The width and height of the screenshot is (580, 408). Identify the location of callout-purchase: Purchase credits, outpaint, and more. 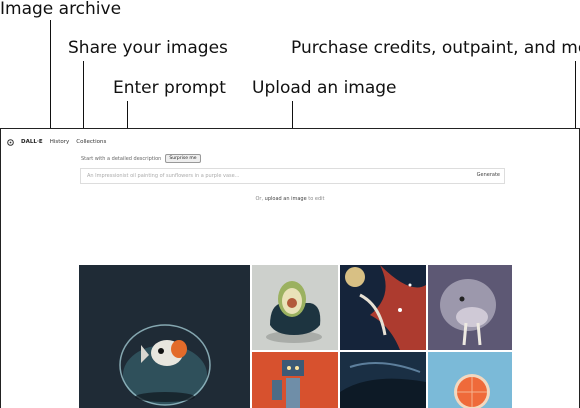
(435, 48).